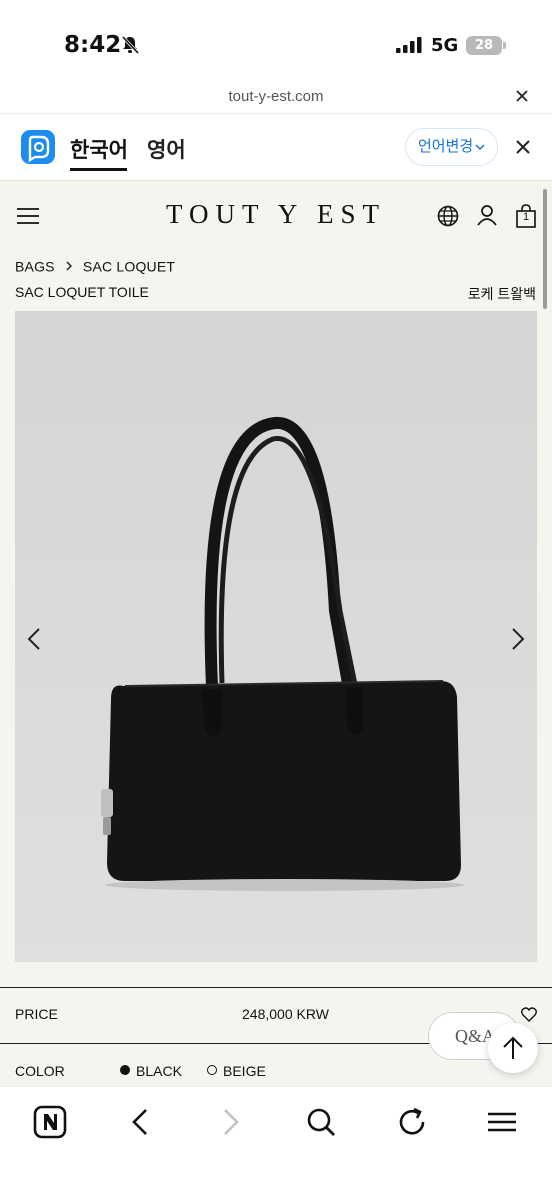 The height and width of the screenshot is (1200, 552). What do you see at coordinates (276, 987) in the screenshot?
I see `divider` at bounding box center [276, 987].